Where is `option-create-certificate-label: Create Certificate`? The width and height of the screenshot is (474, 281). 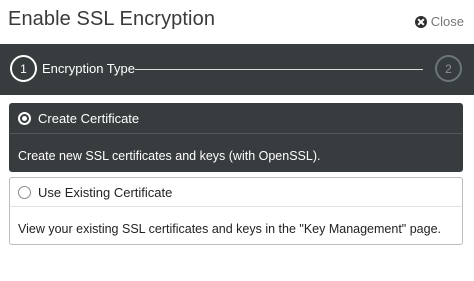
option-create-certificate-label: Create Certificate is located at coordinates (88, 118).